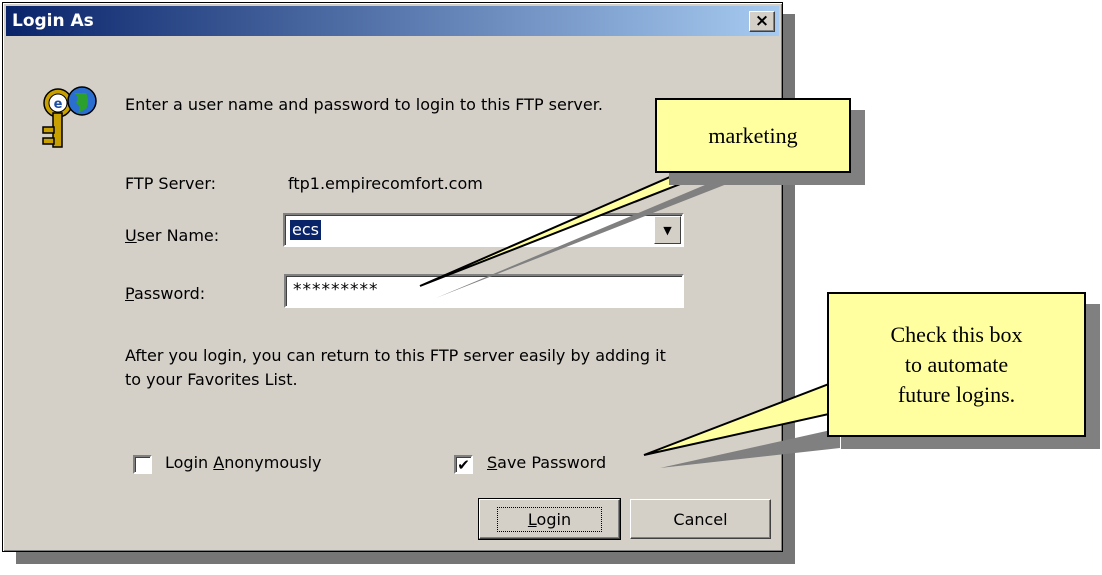  What do you see at coordinates (753, 135) in the screenshot?
I see `marketing-callout: marketing` at bounding box center [753, 135].